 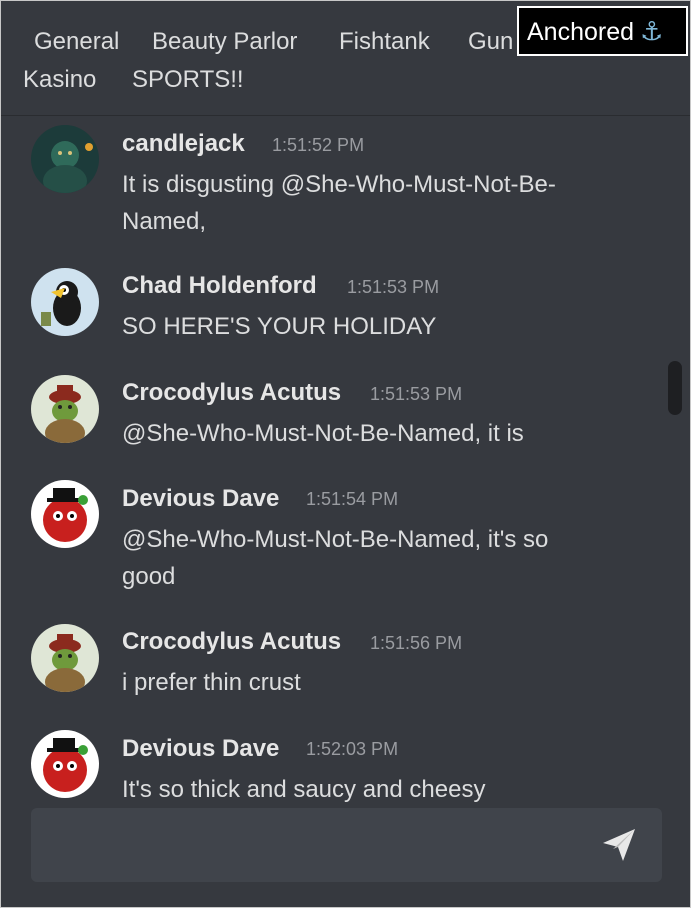 What do you see at coordinates (619, 845) in the screenshot?
I see `send-icon` at bounding box center [619, 845].